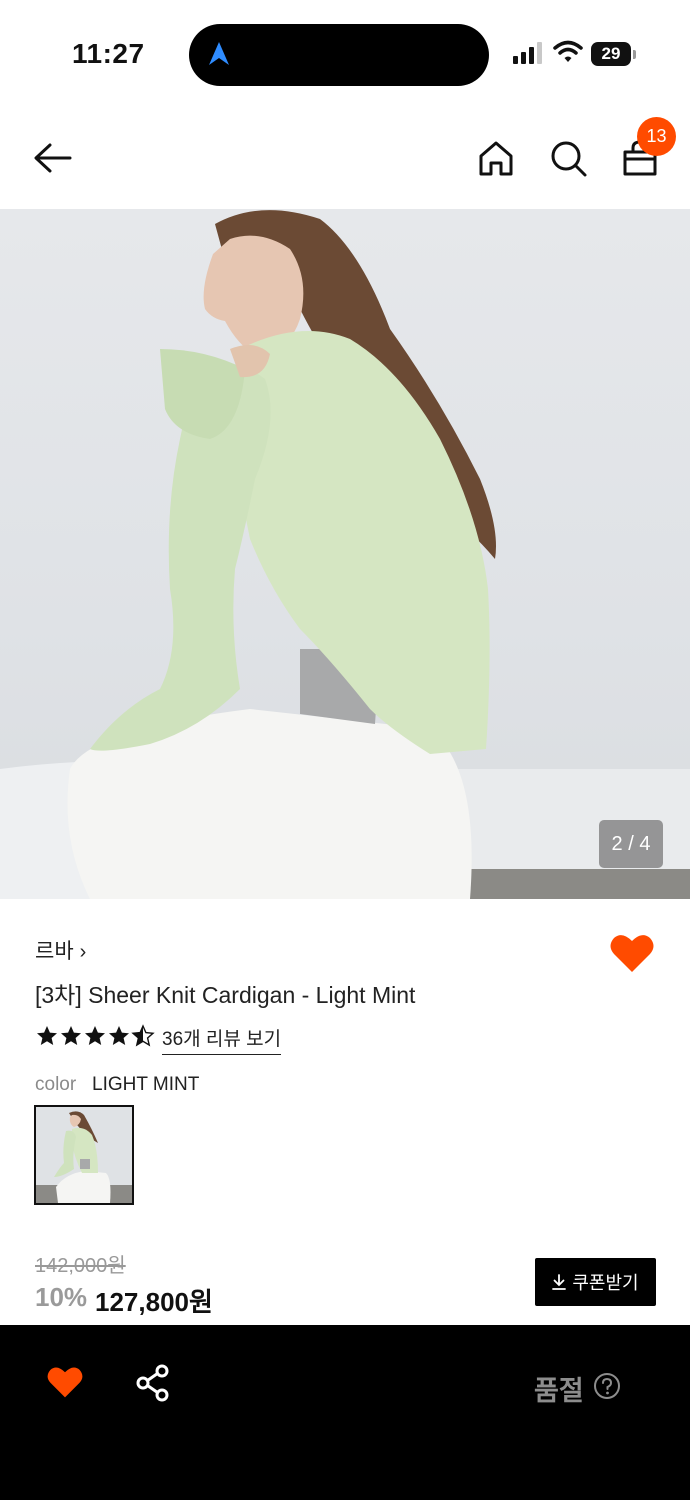 The image size is (690, 1500). What do you see at coordinates (568, 158) in the screenshot?
I see `search-icon` at bounding box center [568, 158].